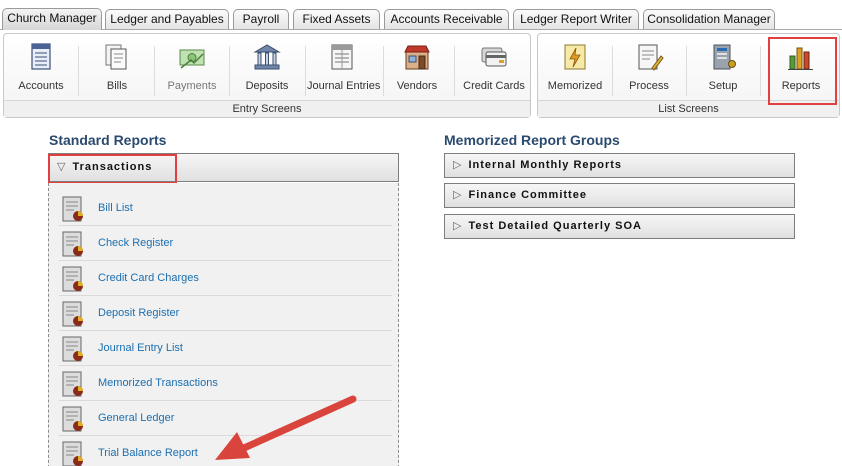 Image resolution: width=842 pixels, height=466 pixels. I want to click on memorized-group-label: Internal Monthly Reports, so click(545, 165).